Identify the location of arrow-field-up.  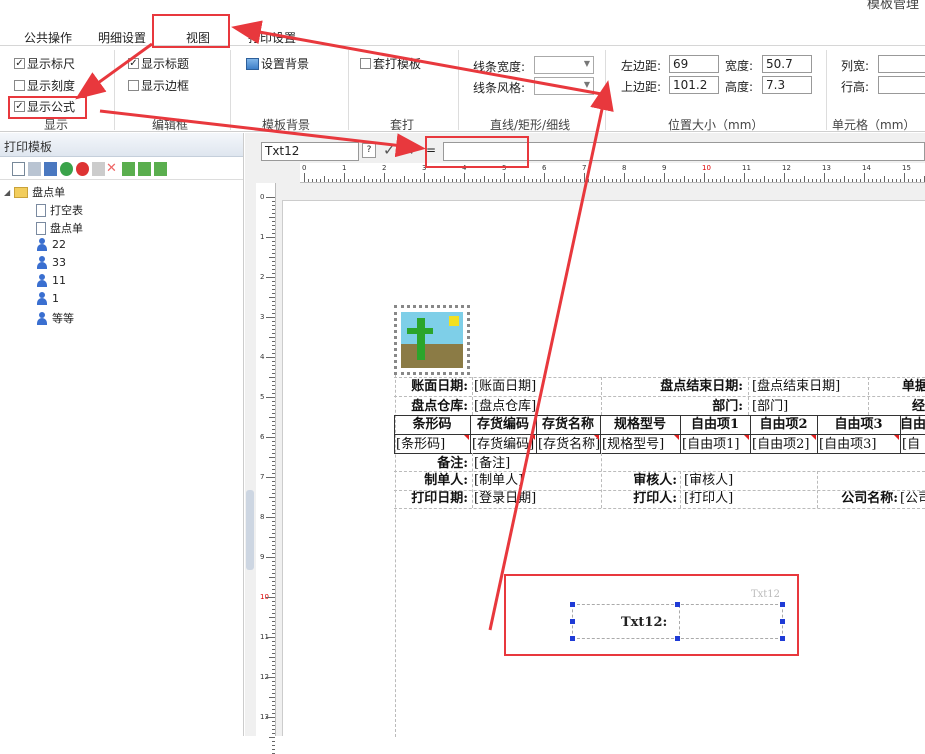
(551, 355).